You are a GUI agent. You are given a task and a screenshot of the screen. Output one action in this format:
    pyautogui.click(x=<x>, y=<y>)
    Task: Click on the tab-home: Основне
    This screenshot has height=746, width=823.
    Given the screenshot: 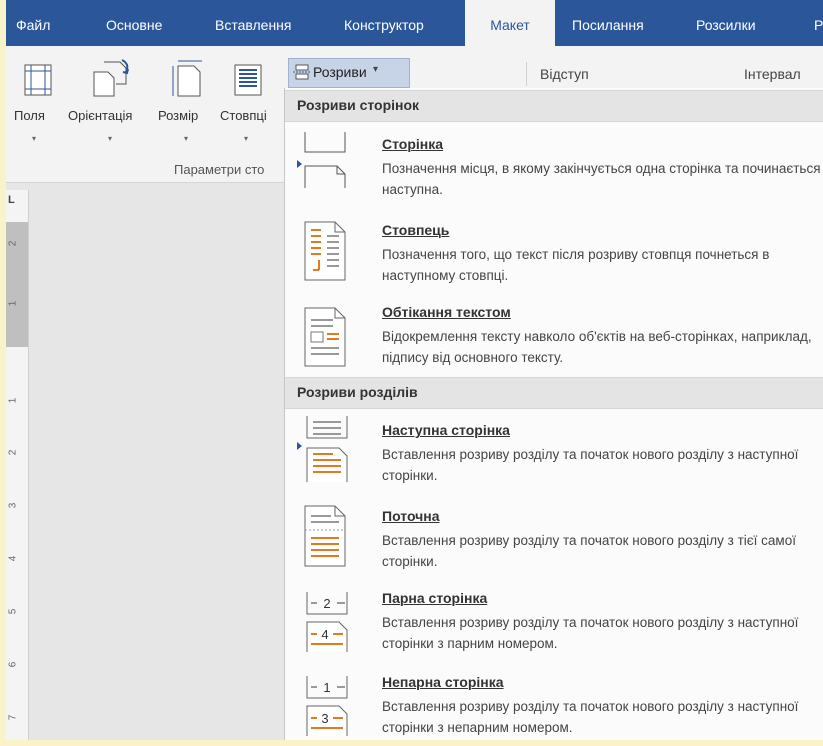 What is the action you would take?
    pyautogui.click(x=134, y=23)
    